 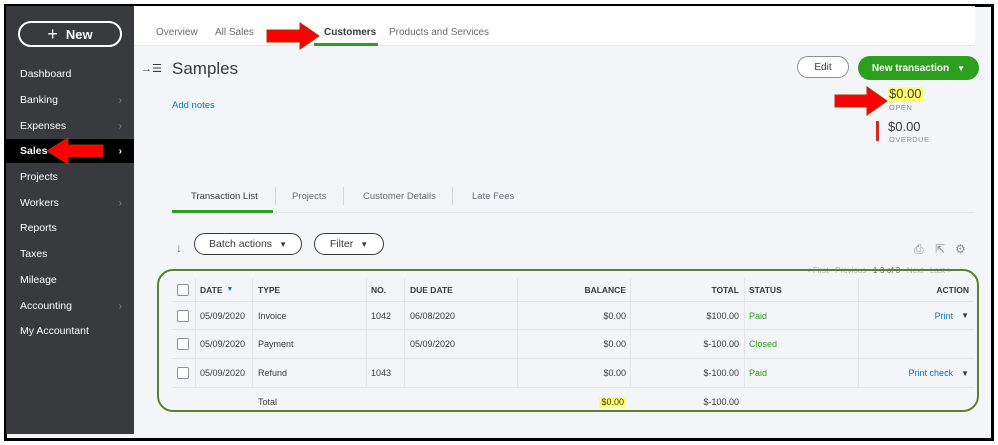 I want to click on sidebar-item-taxes: Taxes, so click(x=70, y=254).